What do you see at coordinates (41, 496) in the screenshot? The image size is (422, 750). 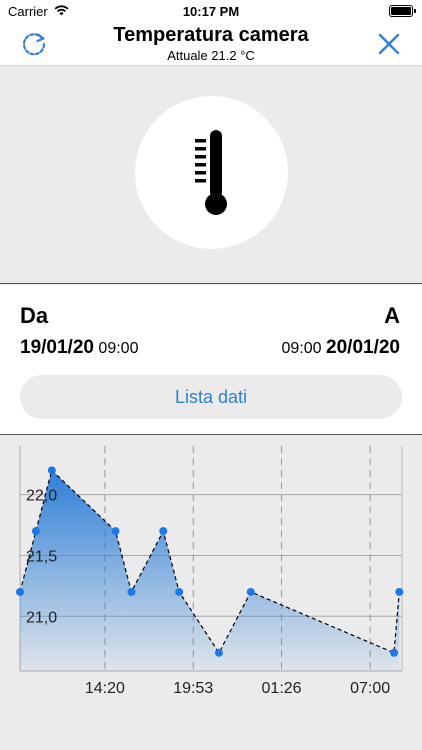 I see `y-tick-label: 22,0` at bounding box center [41, 496].